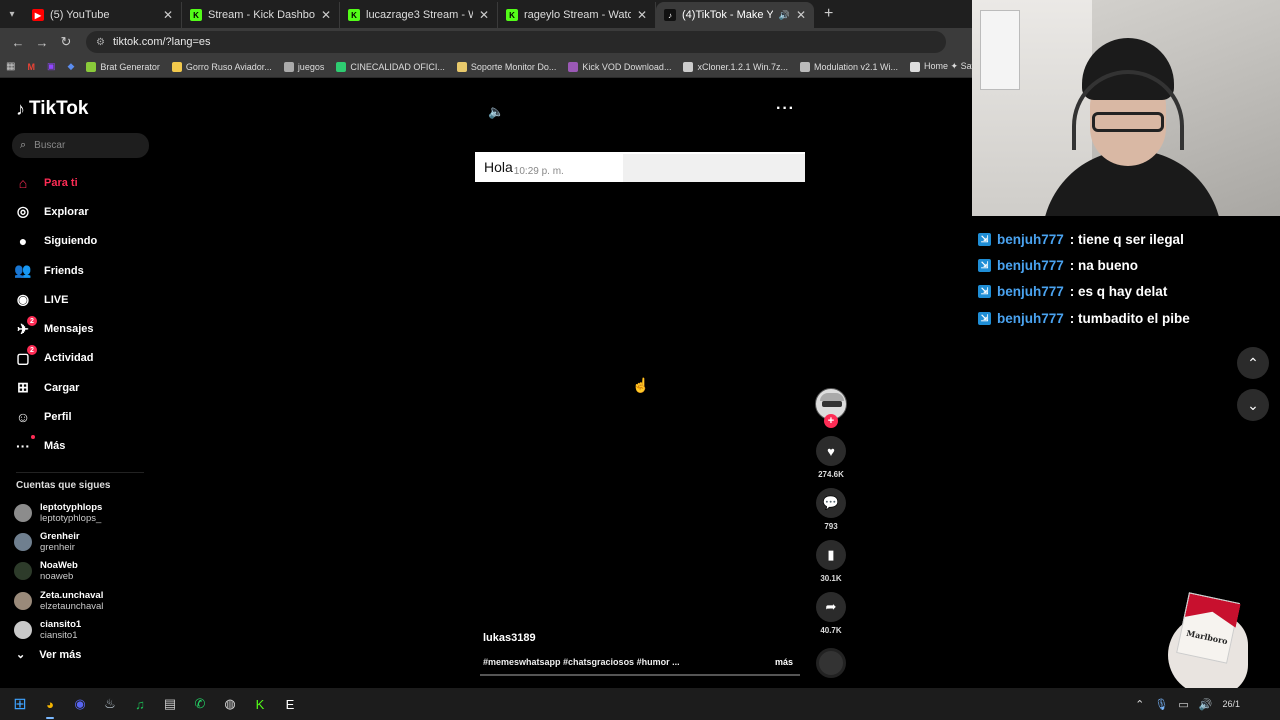 Image resolution: width=1280 pixels, height=720 pixels. What do you see at coordinates (38, 15) in the screenshot?
I see `youtube-icon: ▶` at bounding box center [38, 15].